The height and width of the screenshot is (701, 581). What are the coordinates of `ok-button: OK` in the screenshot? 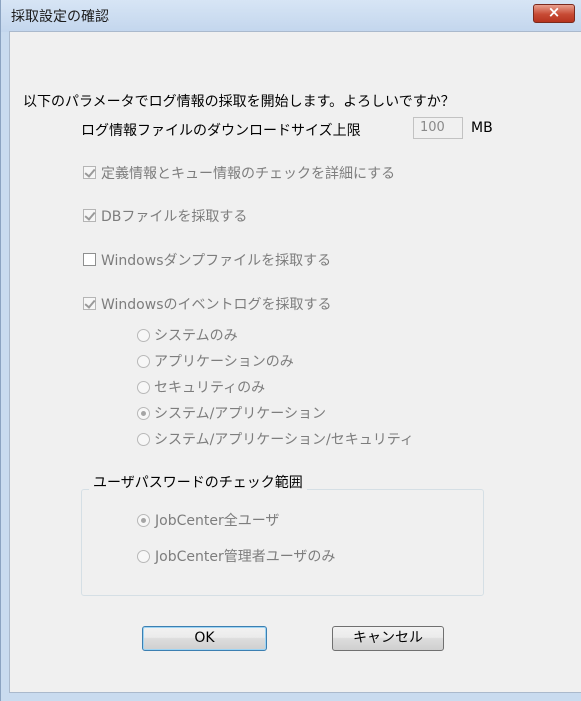 It's located at (204, 638).